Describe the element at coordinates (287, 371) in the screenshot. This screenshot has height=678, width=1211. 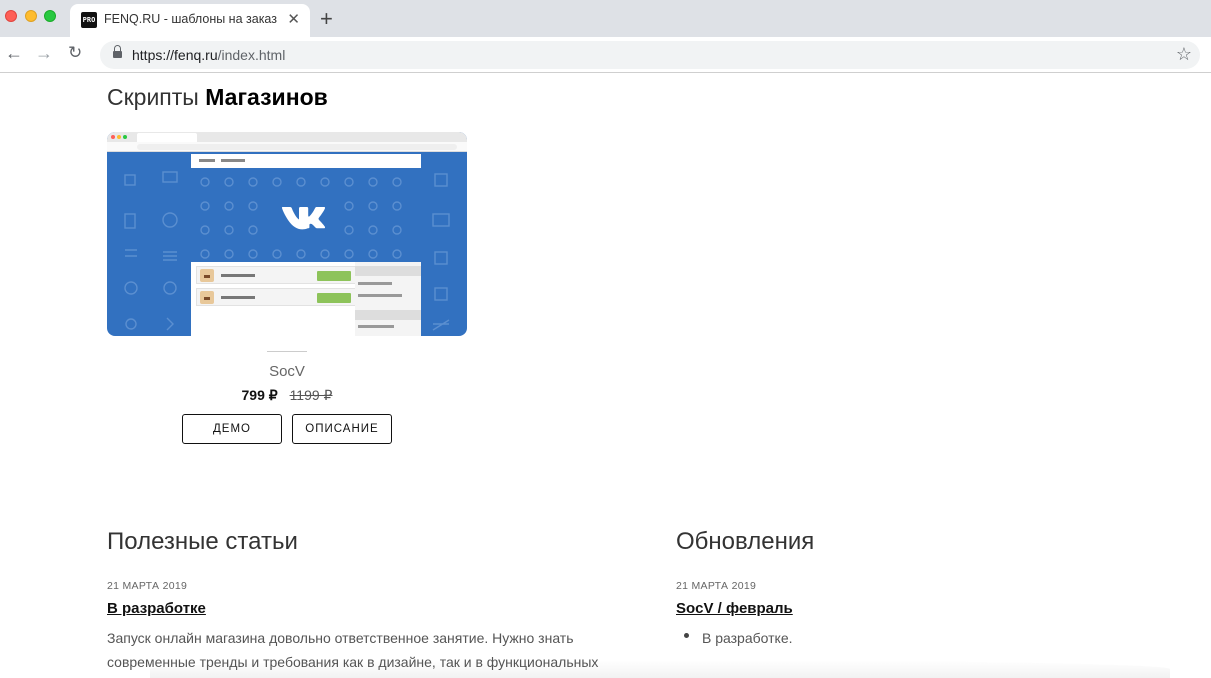
I see `product-name: SocV` at that location.